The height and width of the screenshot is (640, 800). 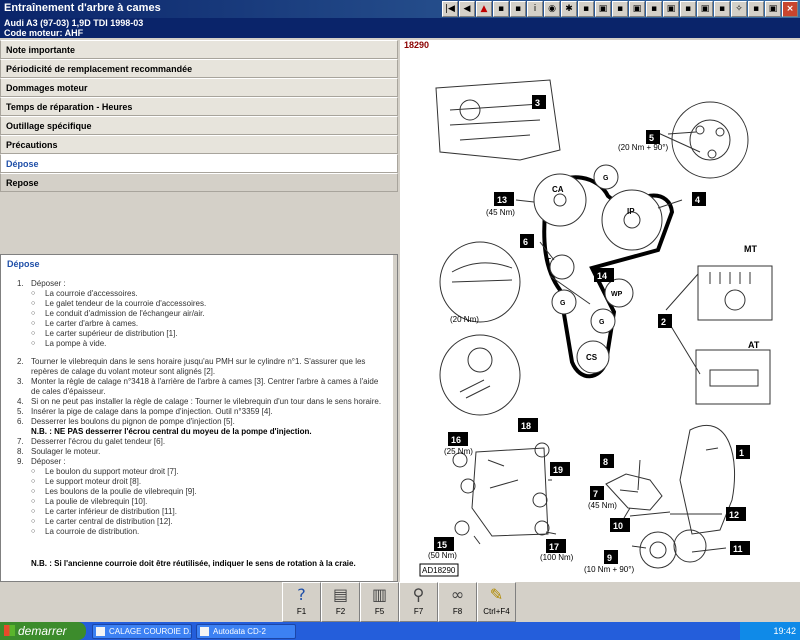 What do you see at coordinates (569, 9) in the screenshot?
I see `gear-icon: ✱` at bounding box center [569, 9].